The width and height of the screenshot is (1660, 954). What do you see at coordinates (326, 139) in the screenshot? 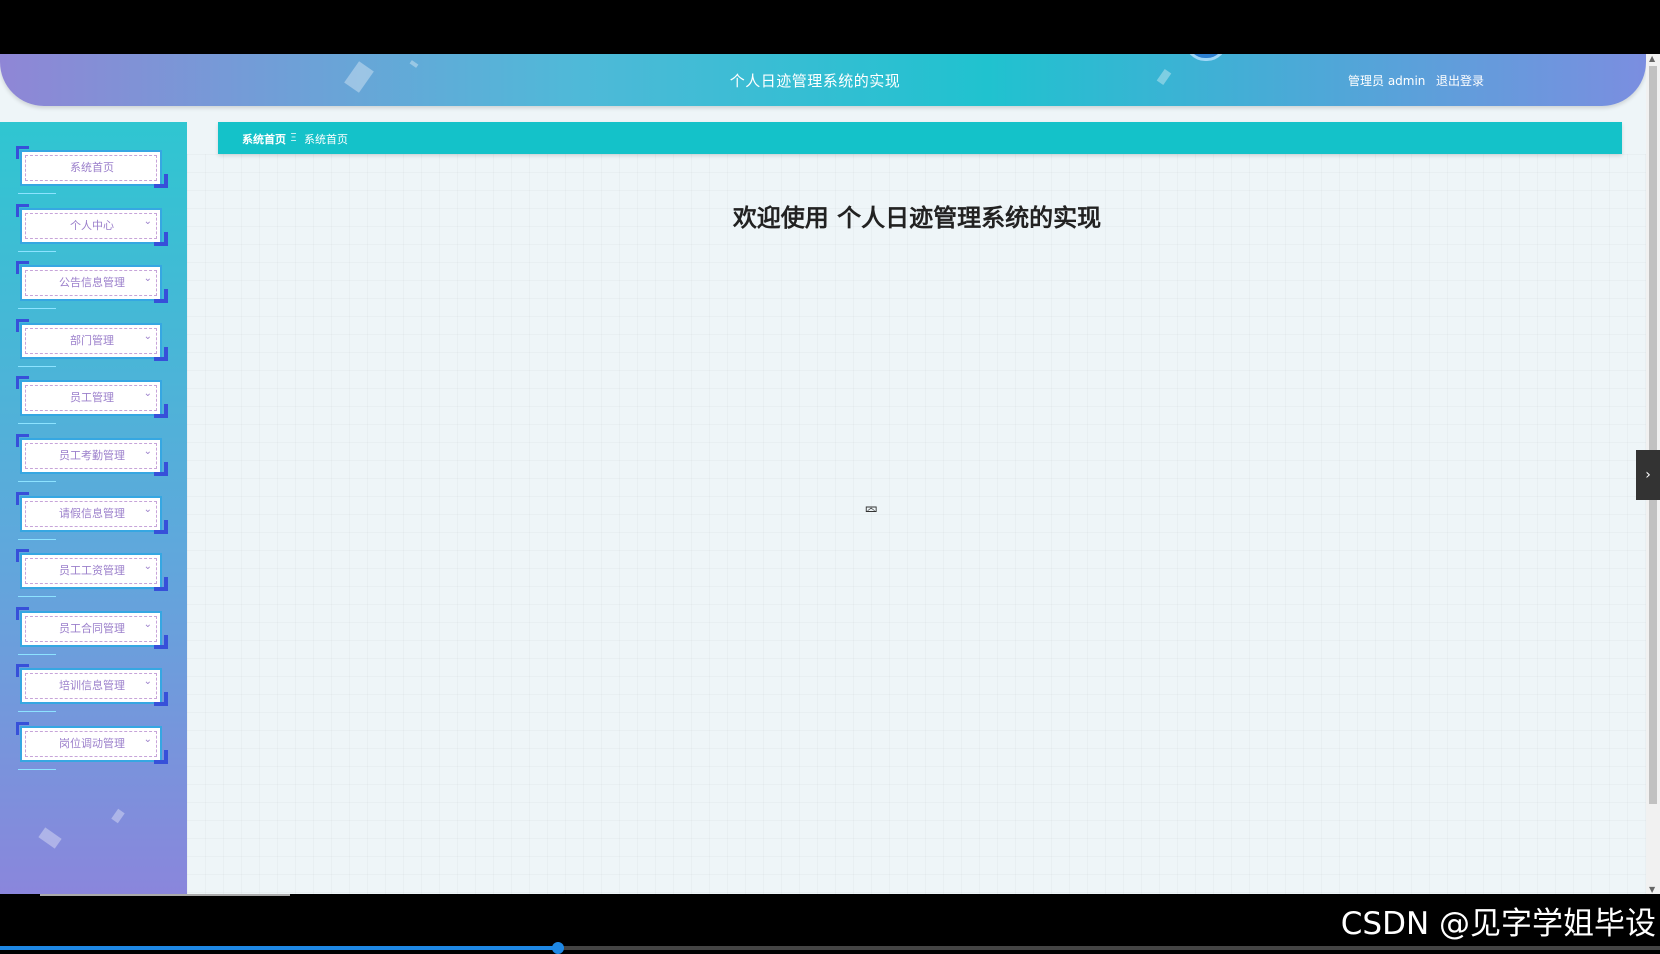
I see `breadcrumb-current: 系统首页` at bounding box center [326, 139].